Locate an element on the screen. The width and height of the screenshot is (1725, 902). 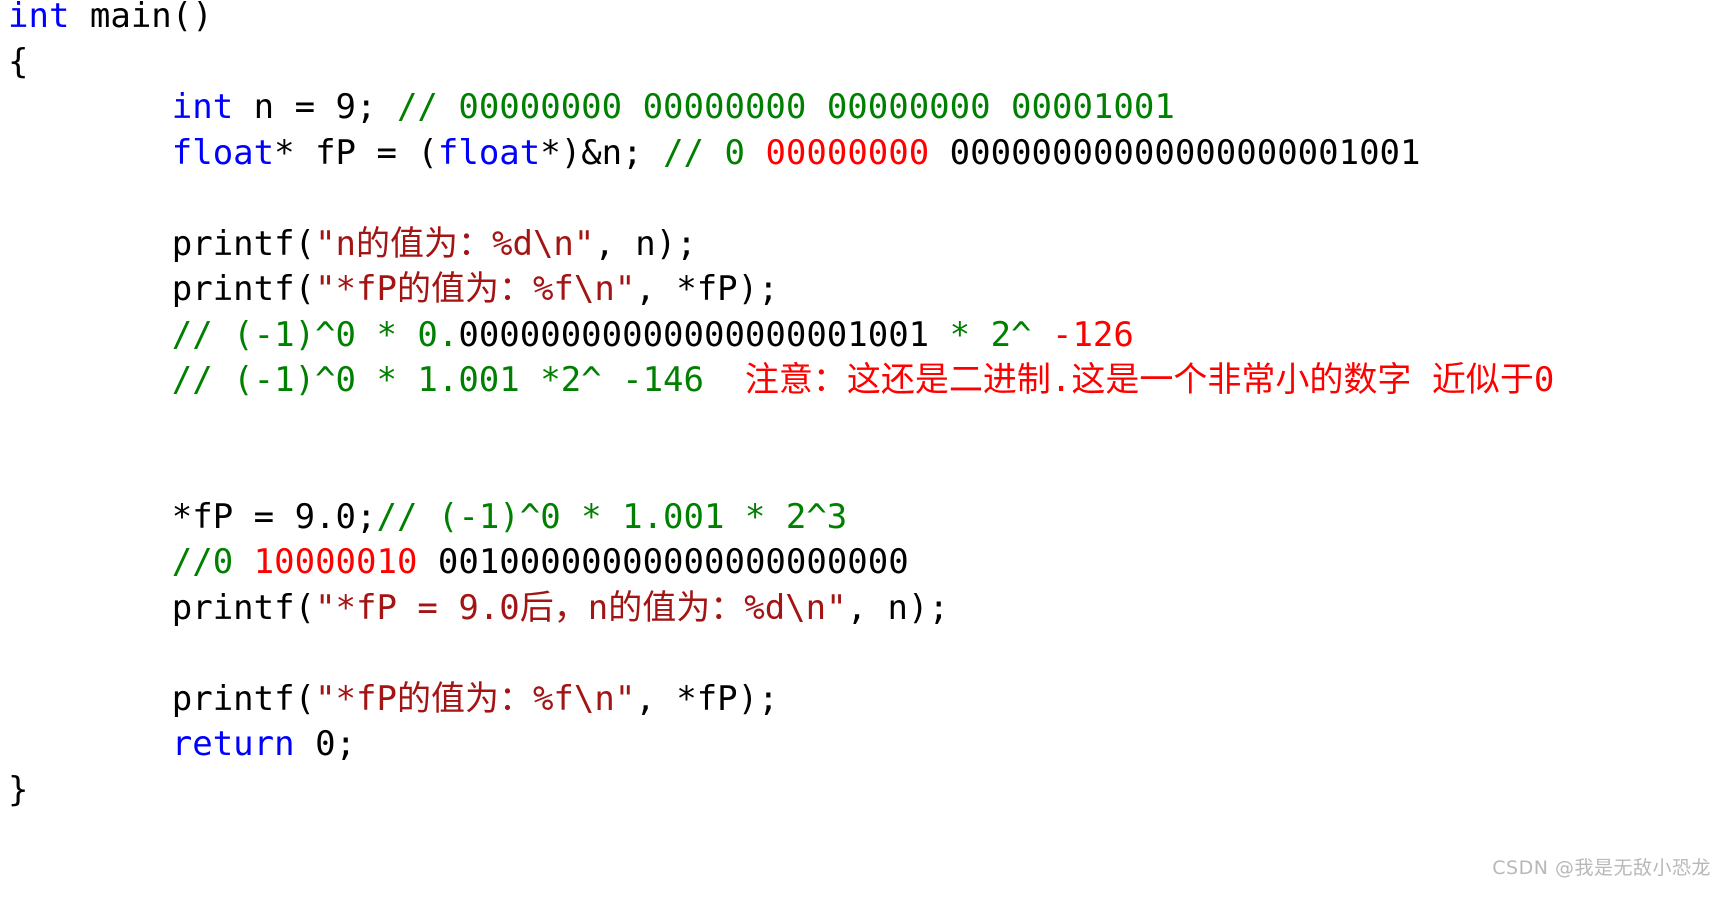
code-token-cmt: // 00000000 00000000 00000000 00001001 is located at coordinates (785, 107).